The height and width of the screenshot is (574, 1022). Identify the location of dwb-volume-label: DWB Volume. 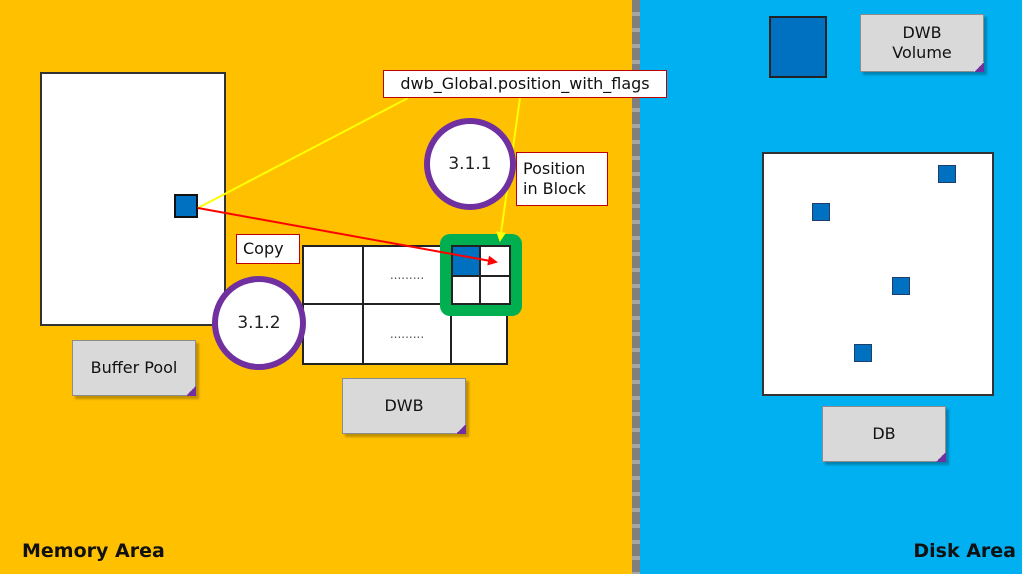
(922, 43).